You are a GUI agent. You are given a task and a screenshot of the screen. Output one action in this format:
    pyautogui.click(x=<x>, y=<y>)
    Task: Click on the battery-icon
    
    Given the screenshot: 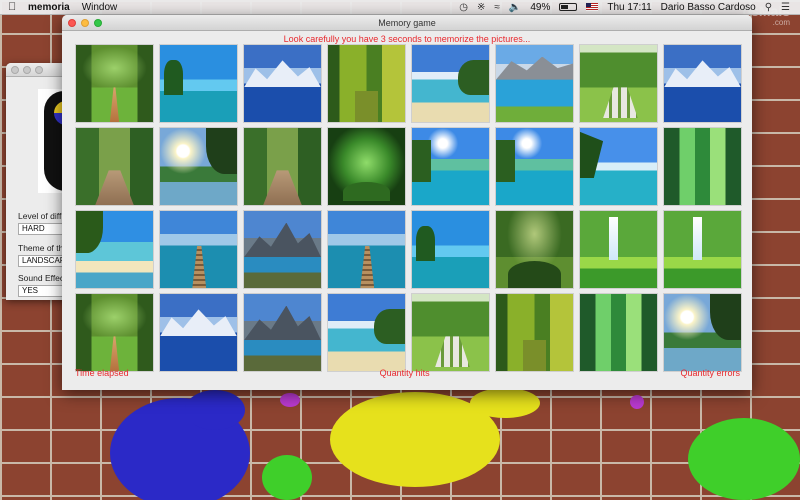 What is the action you would take?
    pyautogui.click(x=568, y=7)
    